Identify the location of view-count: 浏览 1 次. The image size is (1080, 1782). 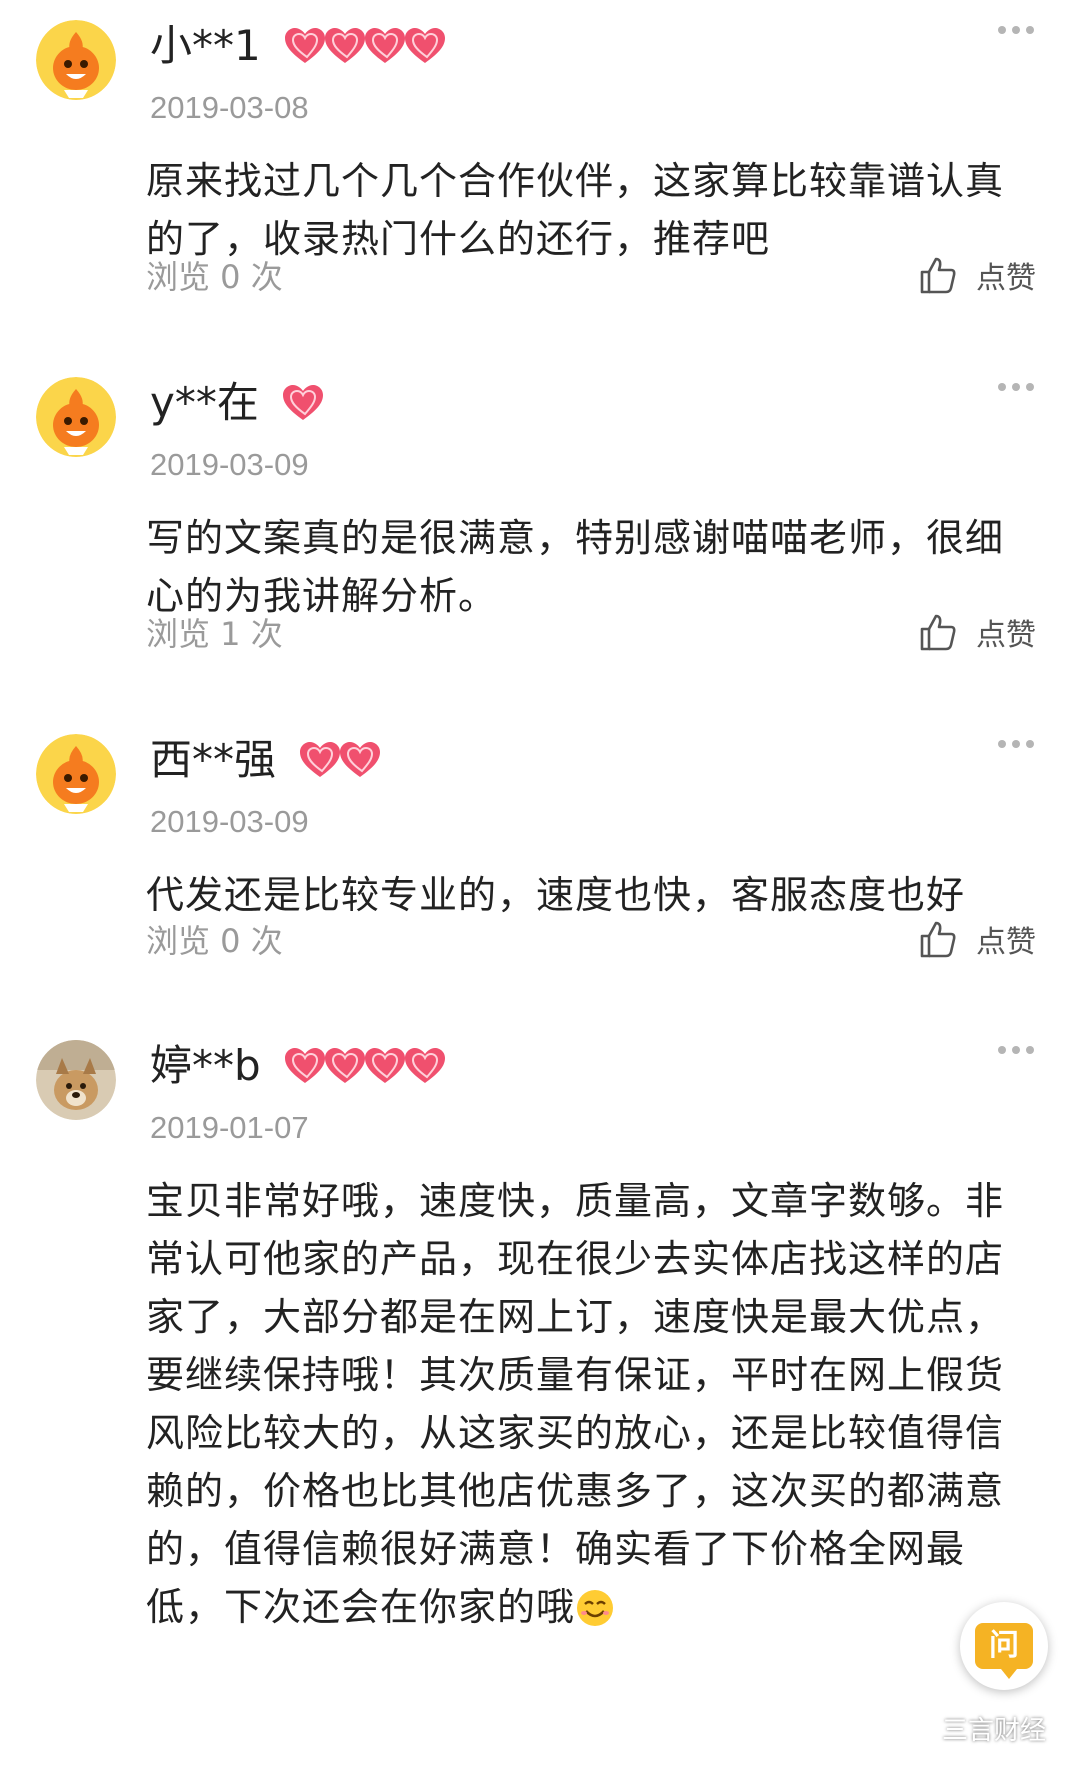
(214, 634).